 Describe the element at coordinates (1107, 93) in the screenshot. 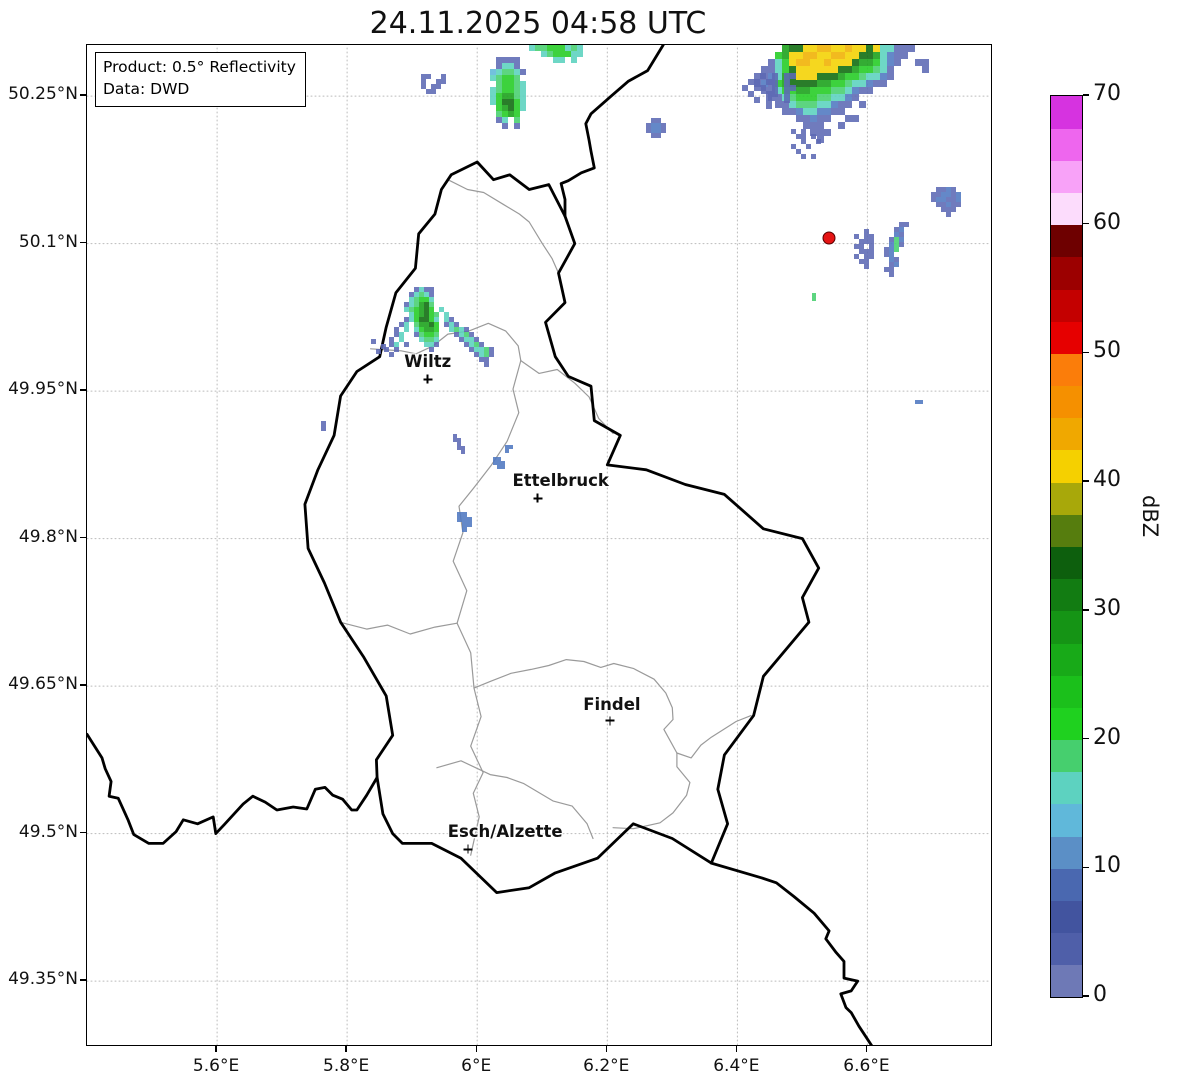

I see `colorbar-tick-label: 70` at that location.